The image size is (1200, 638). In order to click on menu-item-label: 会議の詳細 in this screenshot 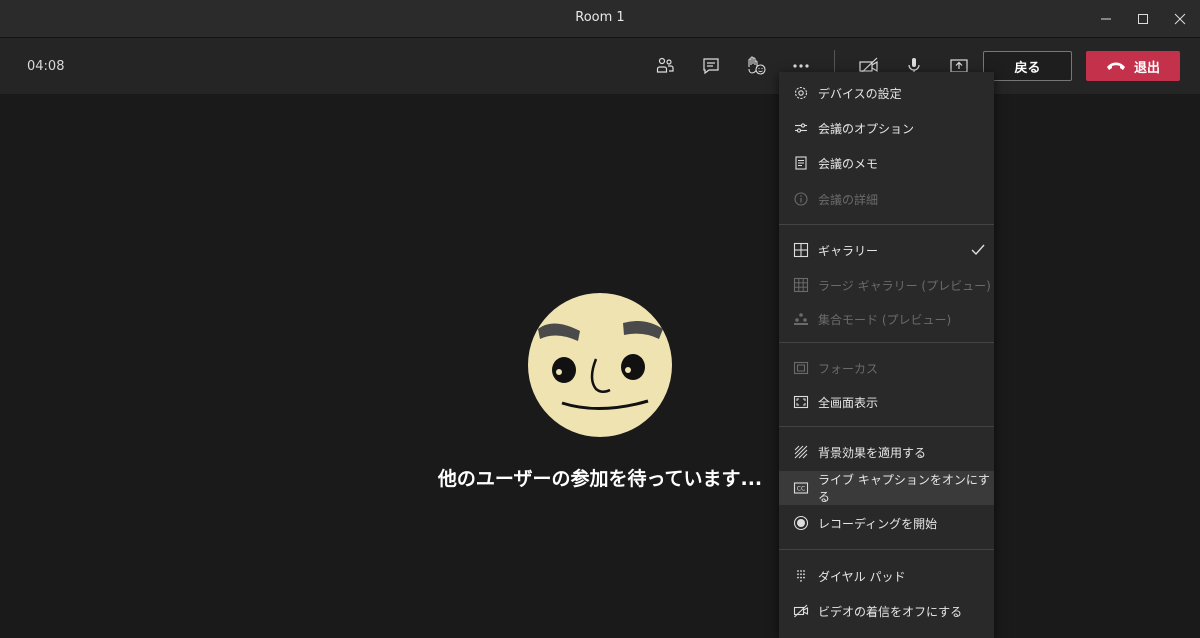, I will do `click(848, 199)`.